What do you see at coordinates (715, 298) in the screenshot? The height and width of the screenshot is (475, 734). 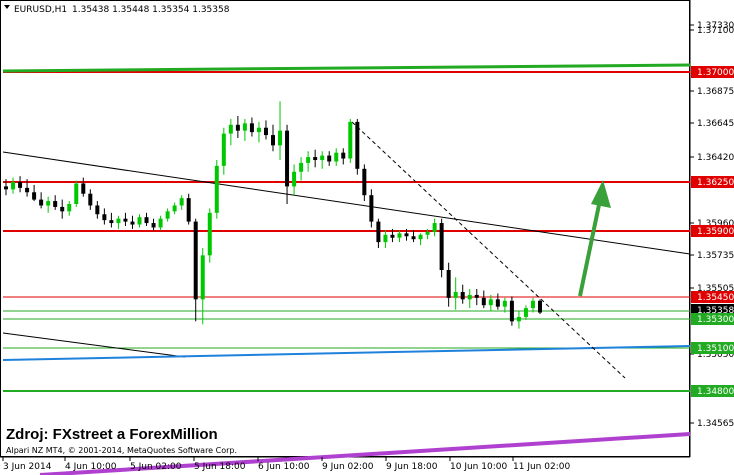 I see `level-tag-r4: 1.35450` at bounding box center [715, 298].